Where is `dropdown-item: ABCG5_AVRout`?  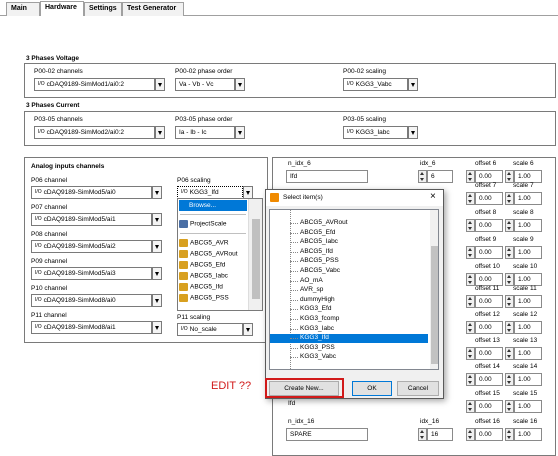 dropdown-item: ABCG5_AVRout is located at coordinates (208, 254).